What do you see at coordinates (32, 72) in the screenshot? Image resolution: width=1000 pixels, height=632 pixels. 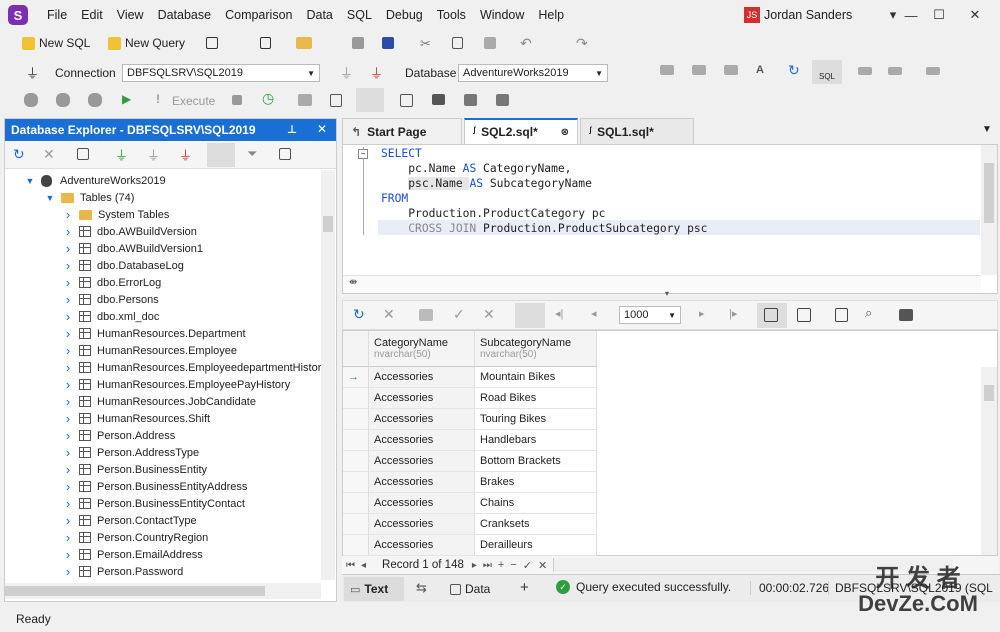 I see `plug-icon: ⏚` at bounding box center [32, 72].